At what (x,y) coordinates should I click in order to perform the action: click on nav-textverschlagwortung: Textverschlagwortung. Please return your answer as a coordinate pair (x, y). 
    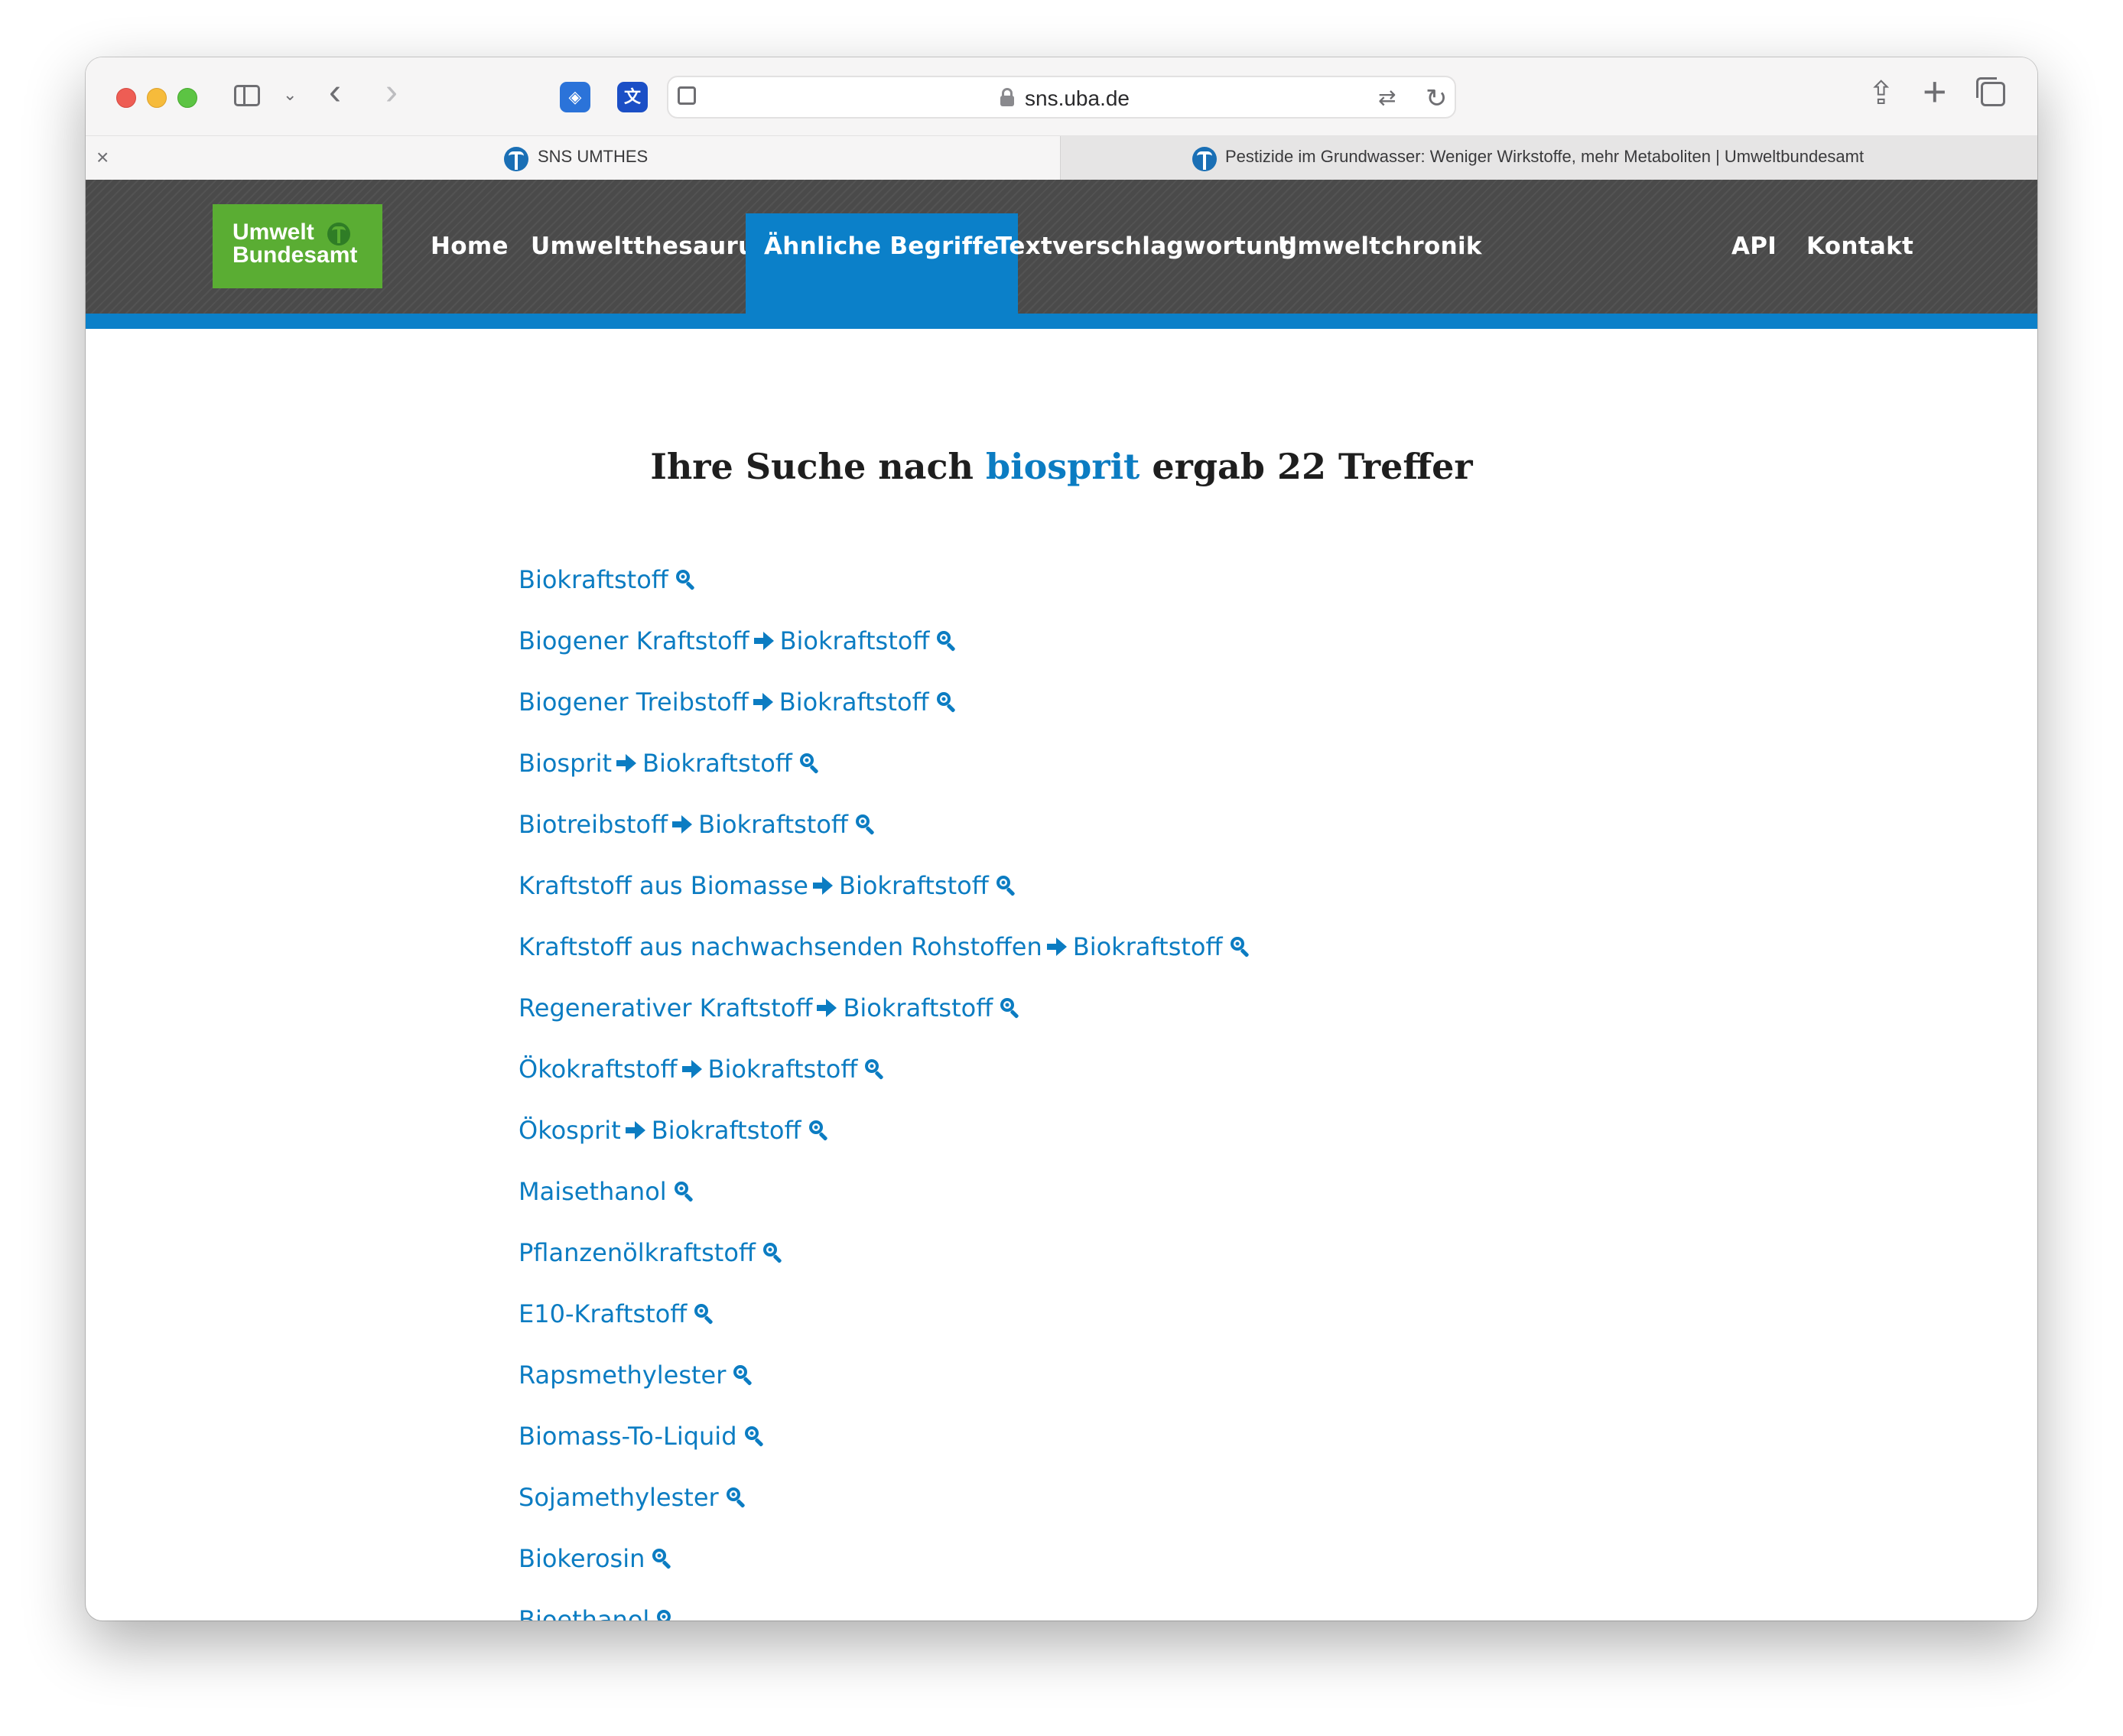
    Looking at the image, I should click on (1147, 247).